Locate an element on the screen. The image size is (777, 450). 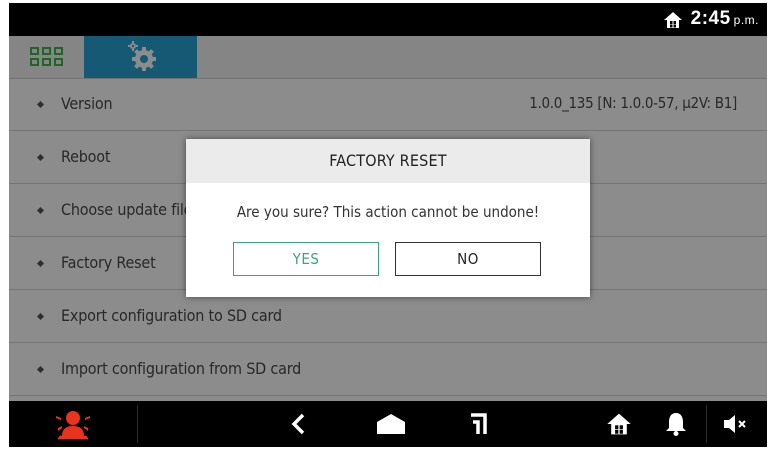
alarm-icon is located at coordinates (73, 425).